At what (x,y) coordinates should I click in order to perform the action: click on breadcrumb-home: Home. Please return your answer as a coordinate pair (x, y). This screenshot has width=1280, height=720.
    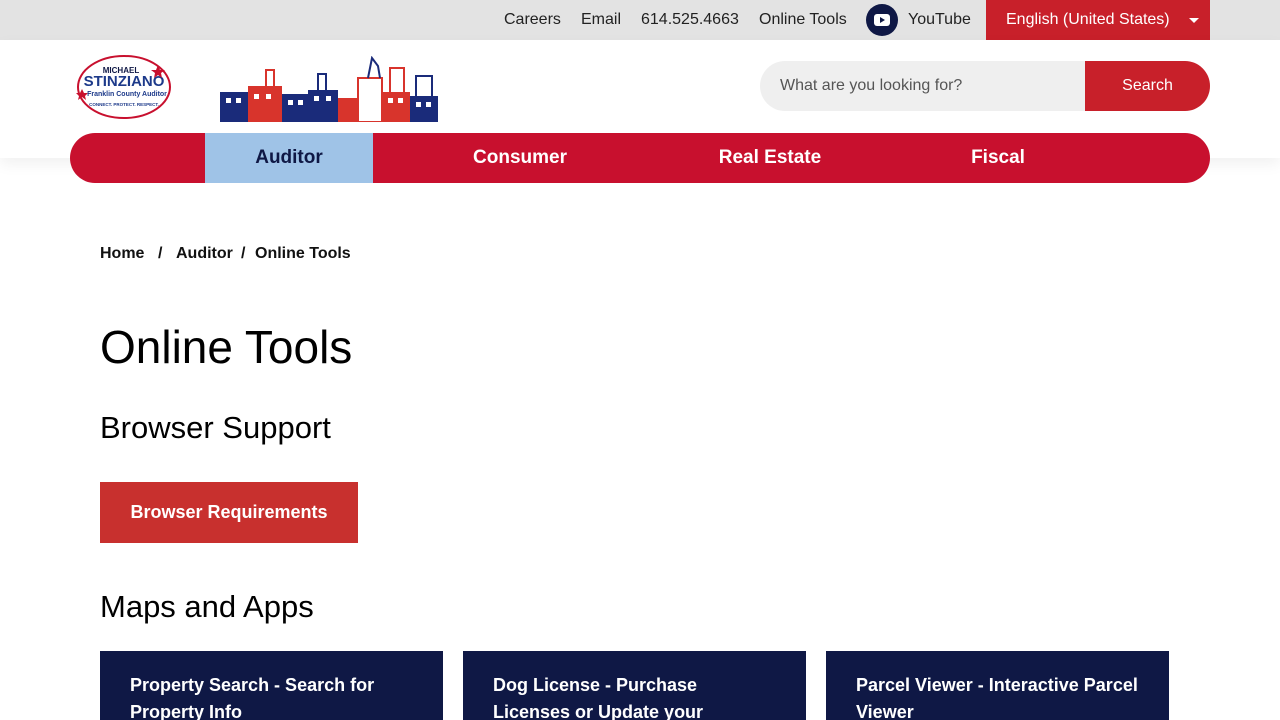
    Looking at the image, I should click on (122, 254).